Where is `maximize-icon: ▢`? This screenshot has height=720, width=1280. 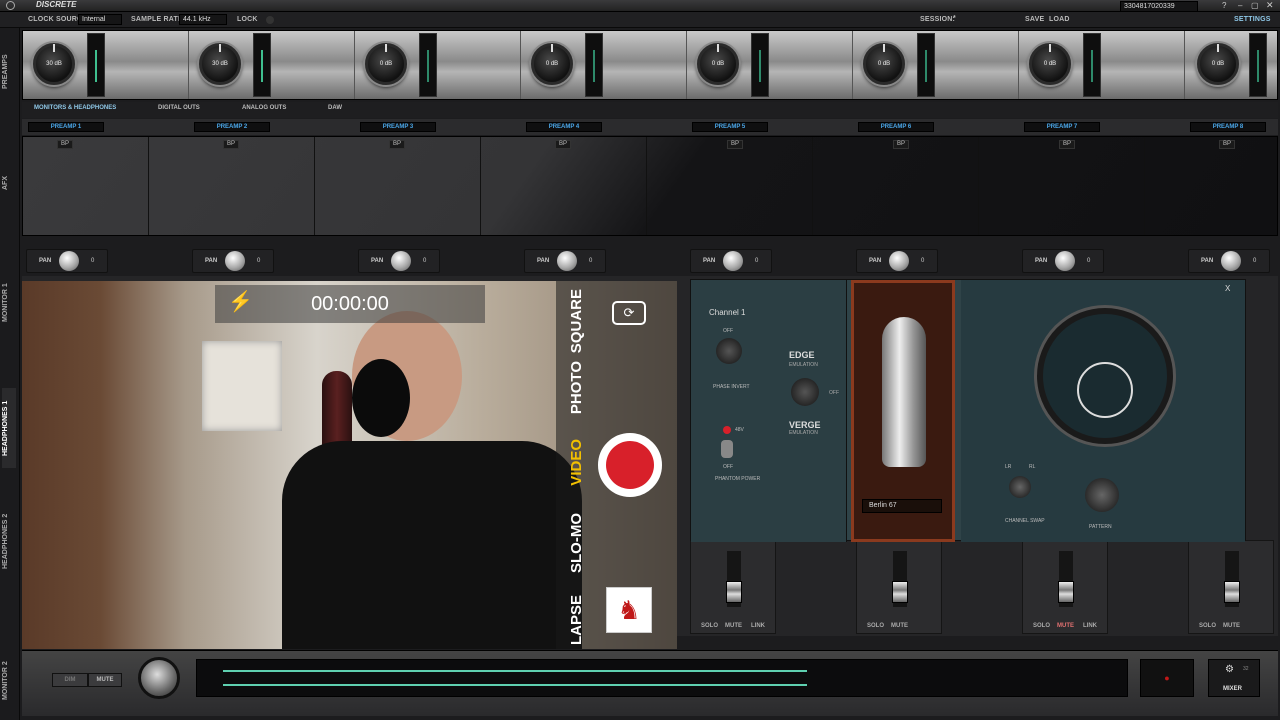
maximize-icon: ▢ is located at coordinates (1255, 5).